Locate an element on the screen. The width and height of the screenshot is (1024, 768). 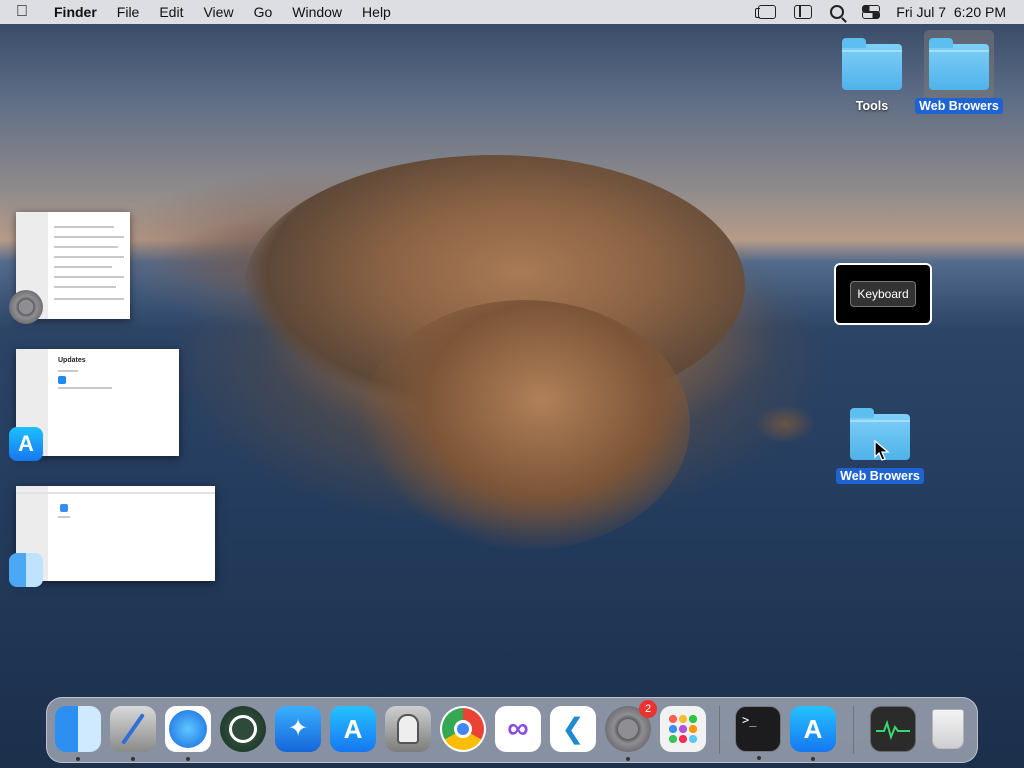
system-settings-icon is located at coordinates (26, 307).